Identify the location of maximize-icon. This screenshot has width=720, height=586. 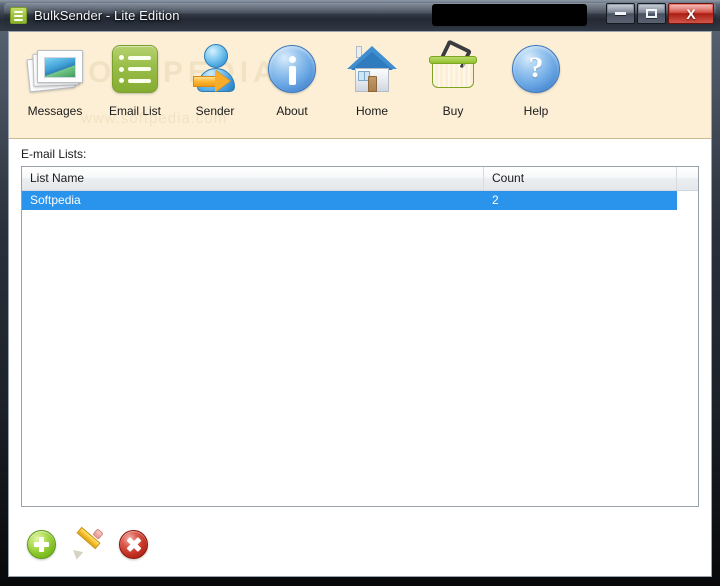
(651, 13).